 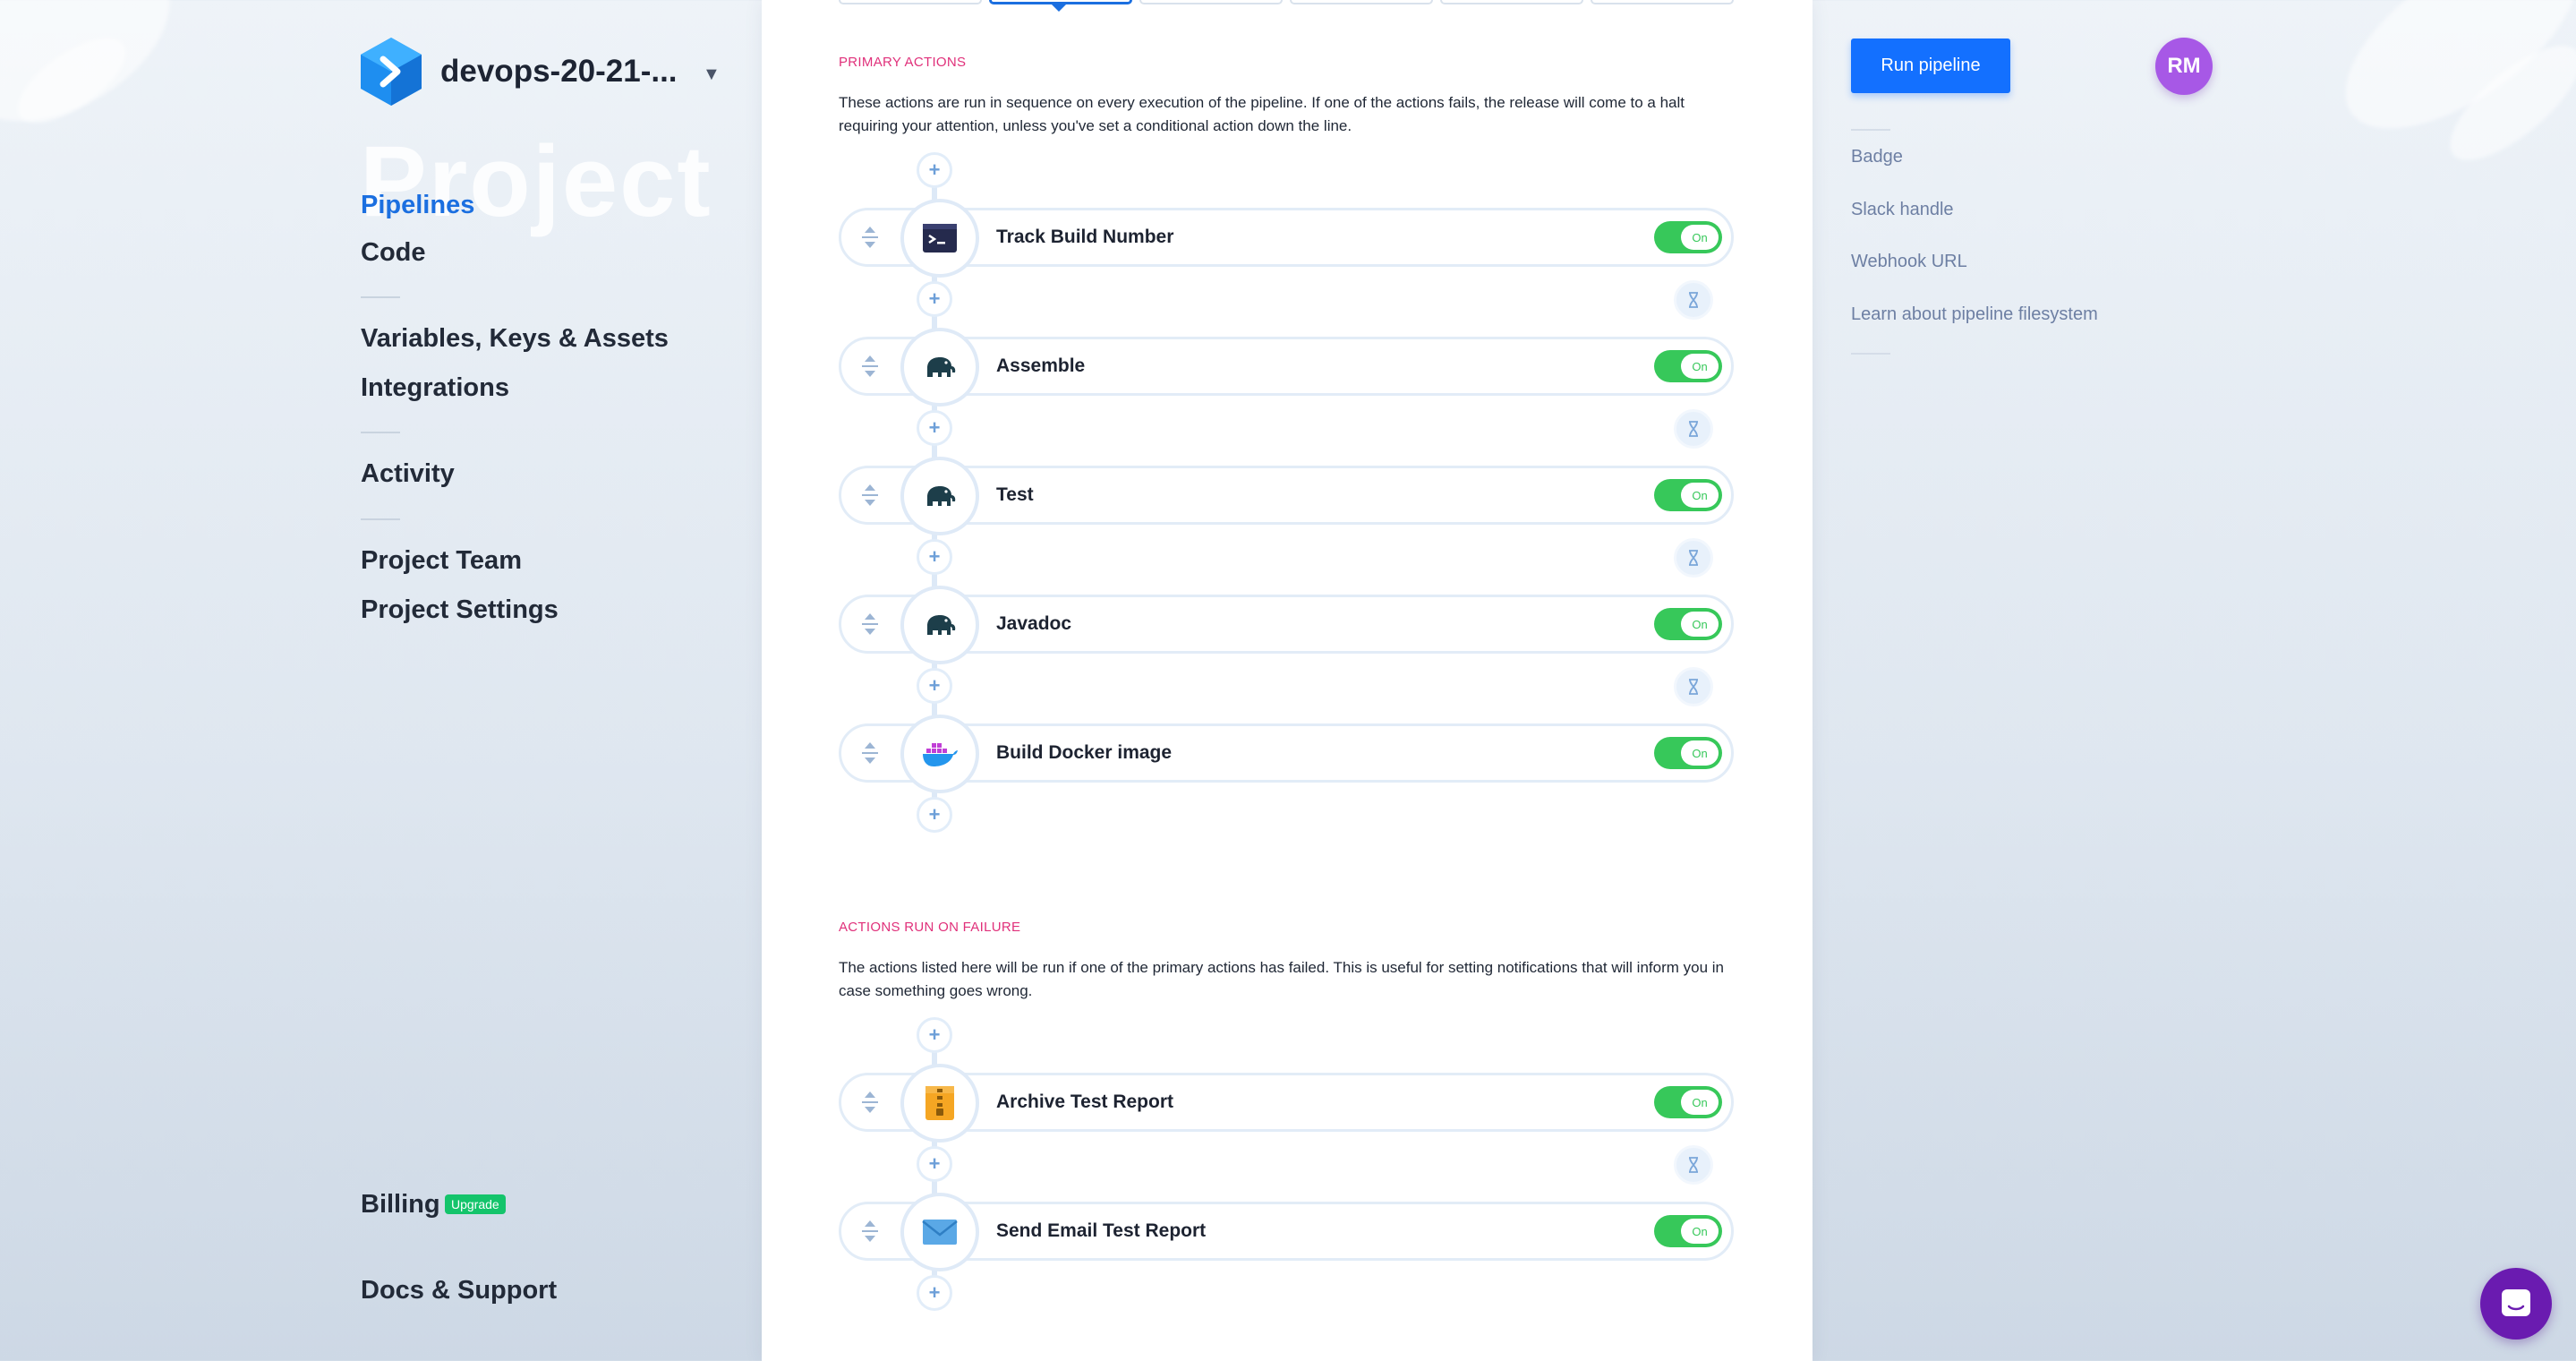 I want to click on app-logo-icon, so click(x=391, y=72).